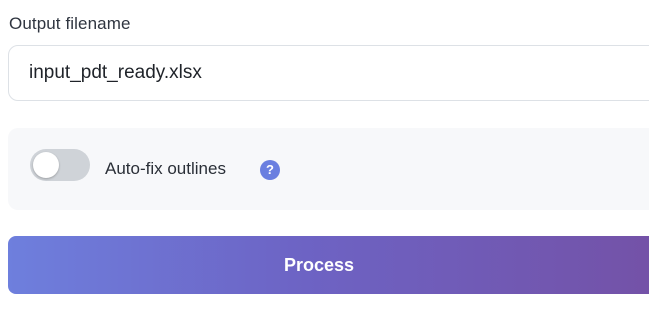  Describe the element at coordinates (46, 165) in the screenshot. I see `toggle-knob` at that location.